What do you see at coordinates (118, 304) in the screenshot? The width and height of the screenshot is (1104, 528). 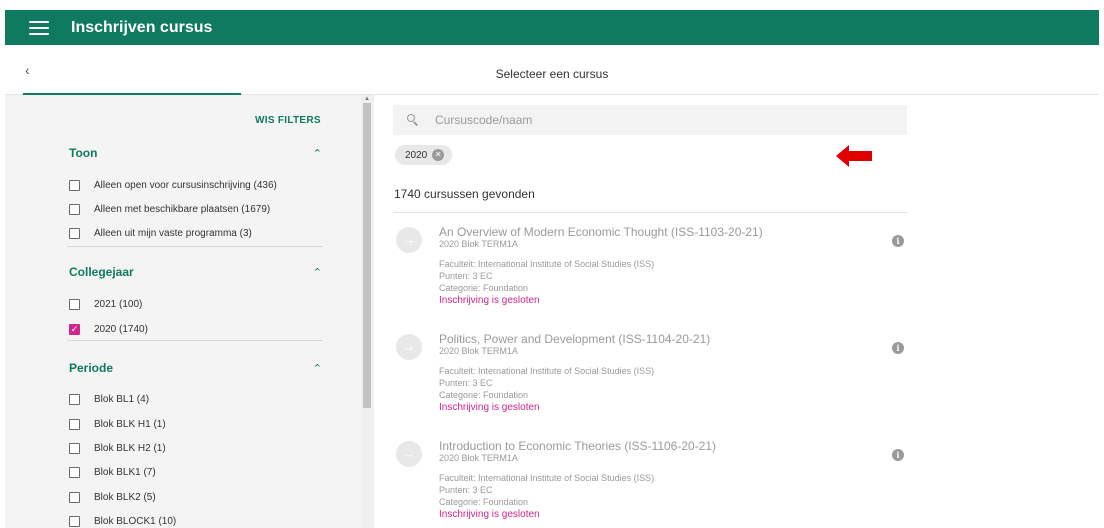 I see `checkbox-label: 2021 (100)` at bounding box center [118, 304].